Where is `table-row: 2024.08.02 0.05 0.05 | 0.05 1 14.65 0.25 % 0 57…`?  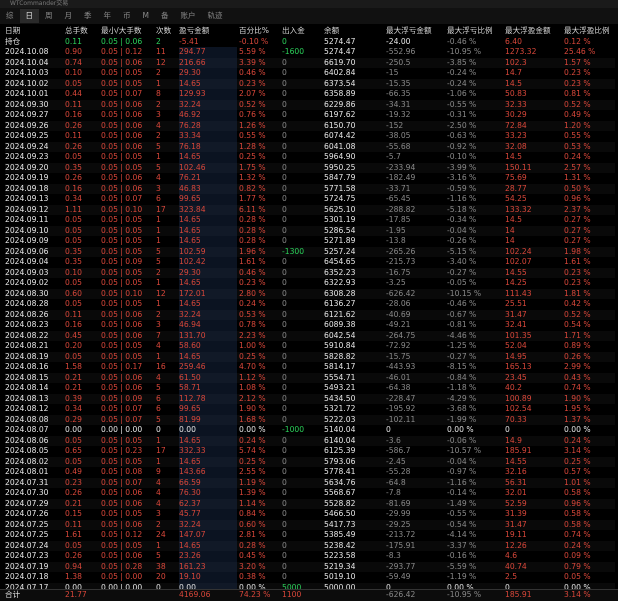 table-row: 2024.08.02 0.05 0.05 | 0.05 1 14.65 0.25 % 0 57… is located at coordinates (310, 461).